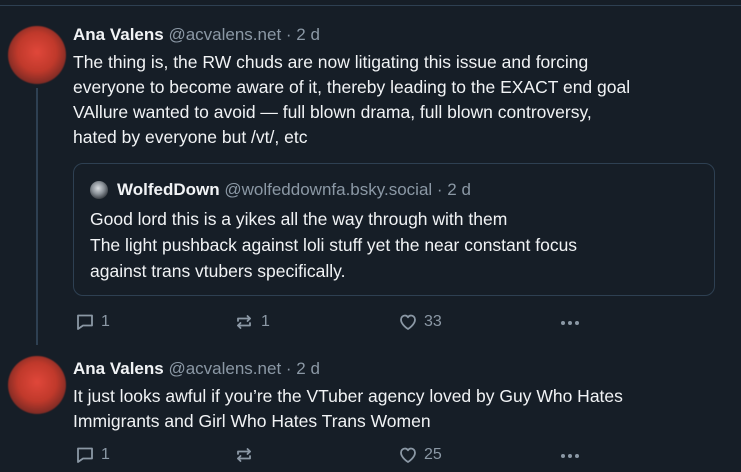 Image resolution: width=741 pixels, height=472 pixels. What do you see at coordinates (265, 321) in the screenshot?
I see `repost-count: 1` at bounding box center [265, 321].